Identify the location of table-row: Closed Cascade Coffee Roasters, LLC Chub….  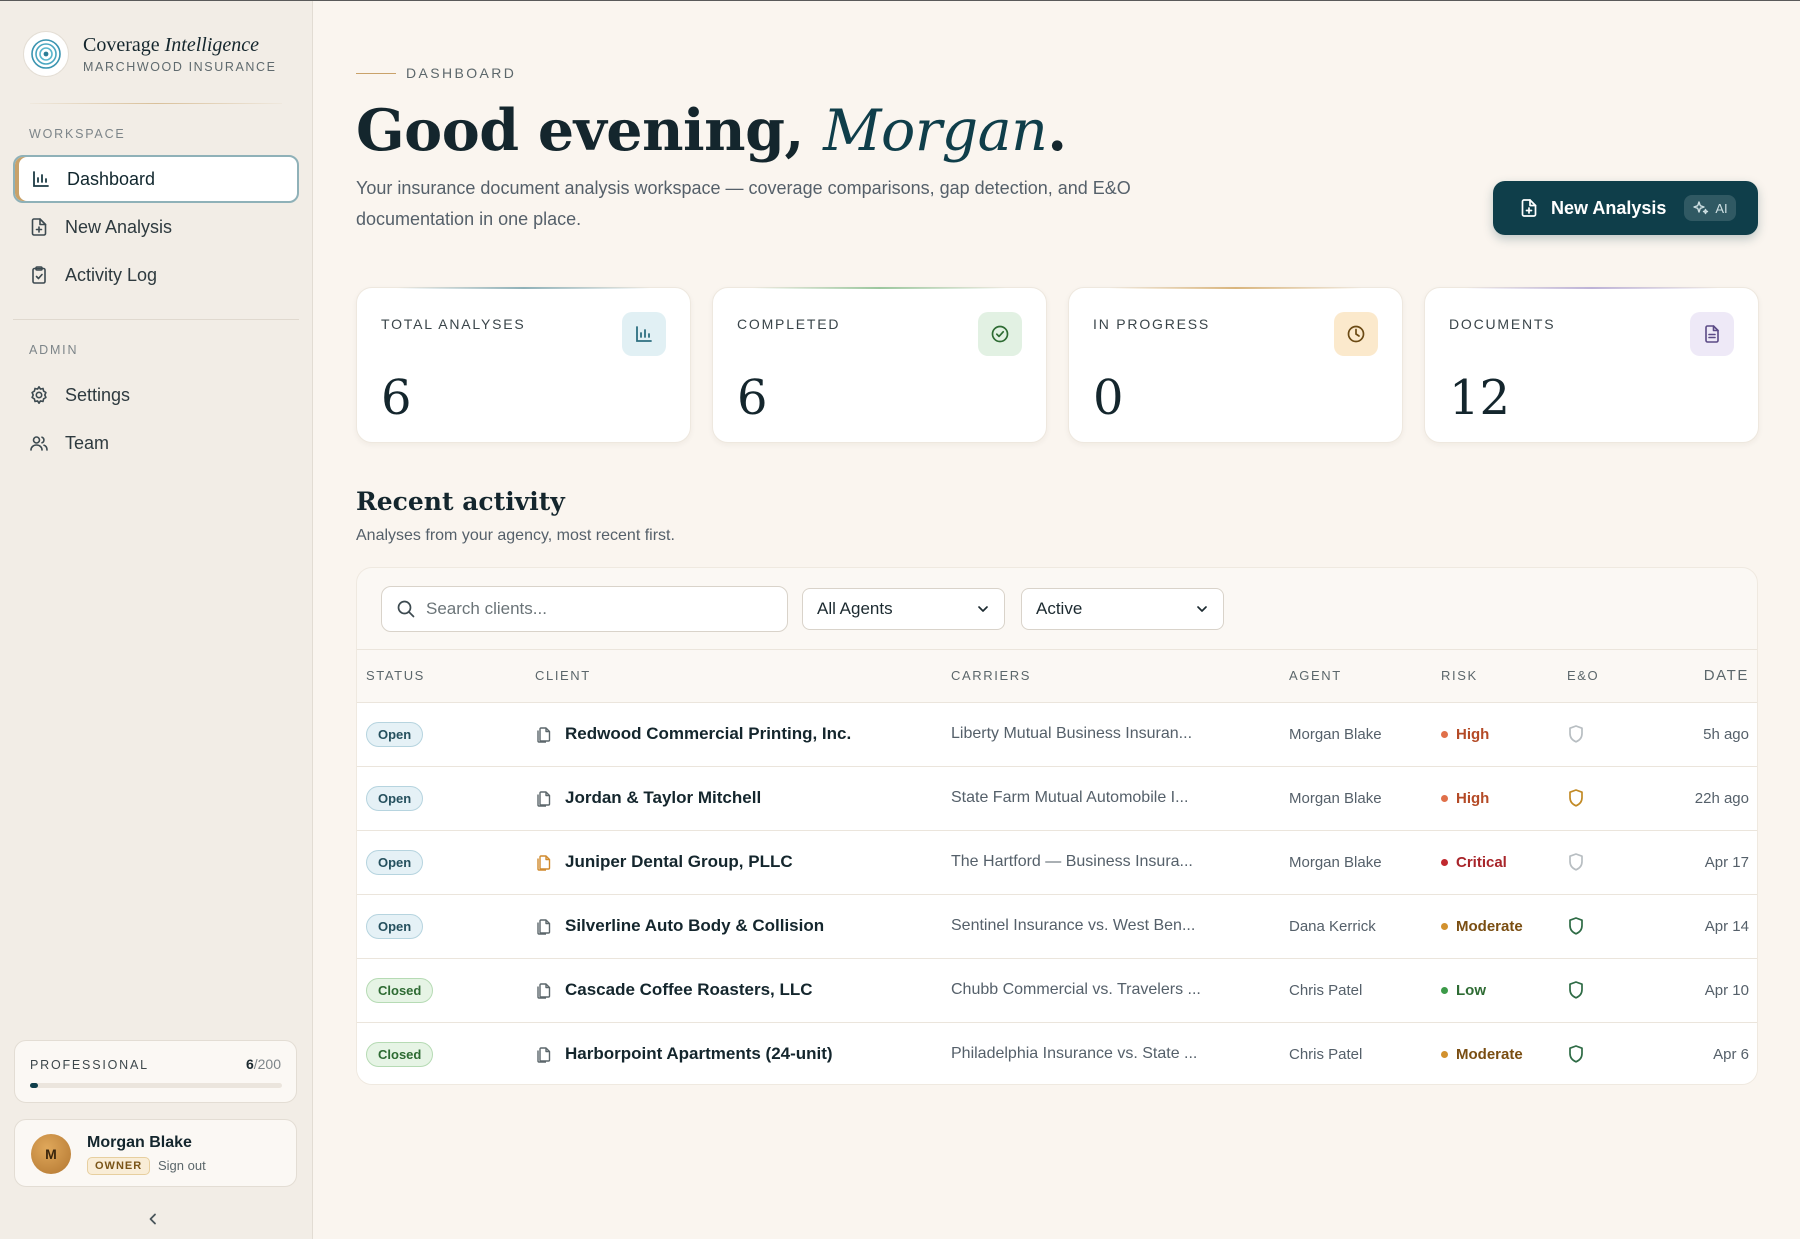
(1057, 990).